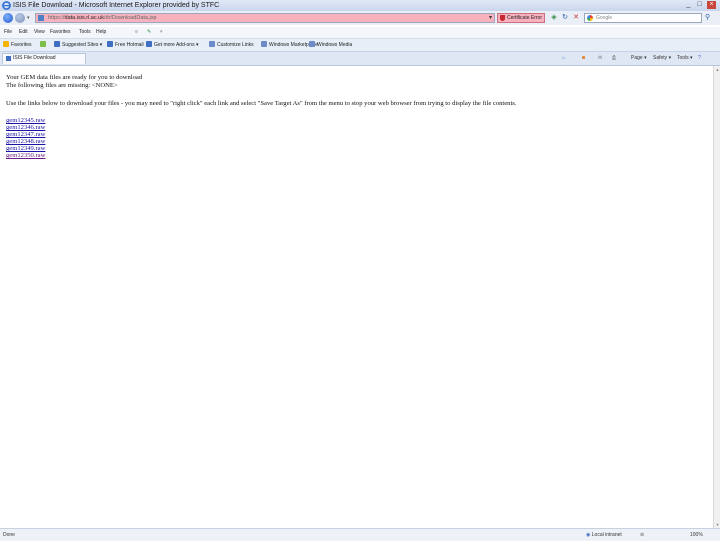 The image size is (720, 541). Describe the element at coordinates (662, 58) in the screenshot. I see `safety-menu: Safety ▾` at that location.